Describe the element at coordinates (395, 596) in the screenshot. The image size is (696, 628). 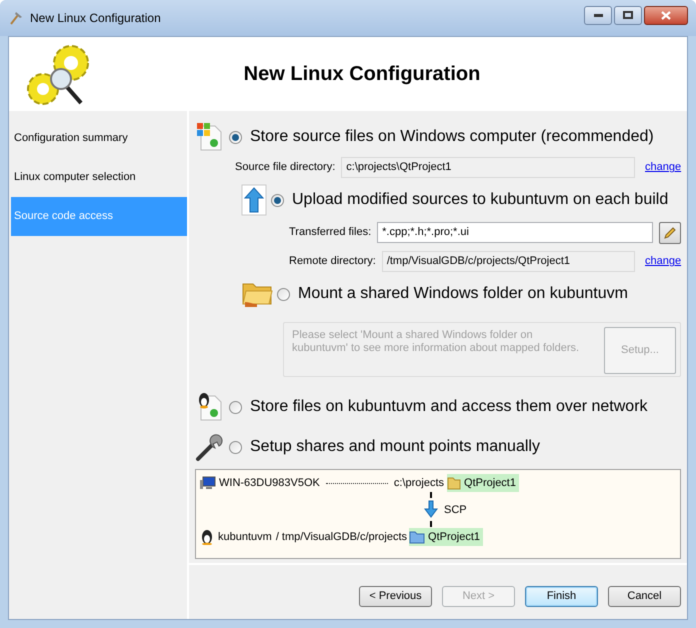
I see `wizard-button: < Previous` at that location.